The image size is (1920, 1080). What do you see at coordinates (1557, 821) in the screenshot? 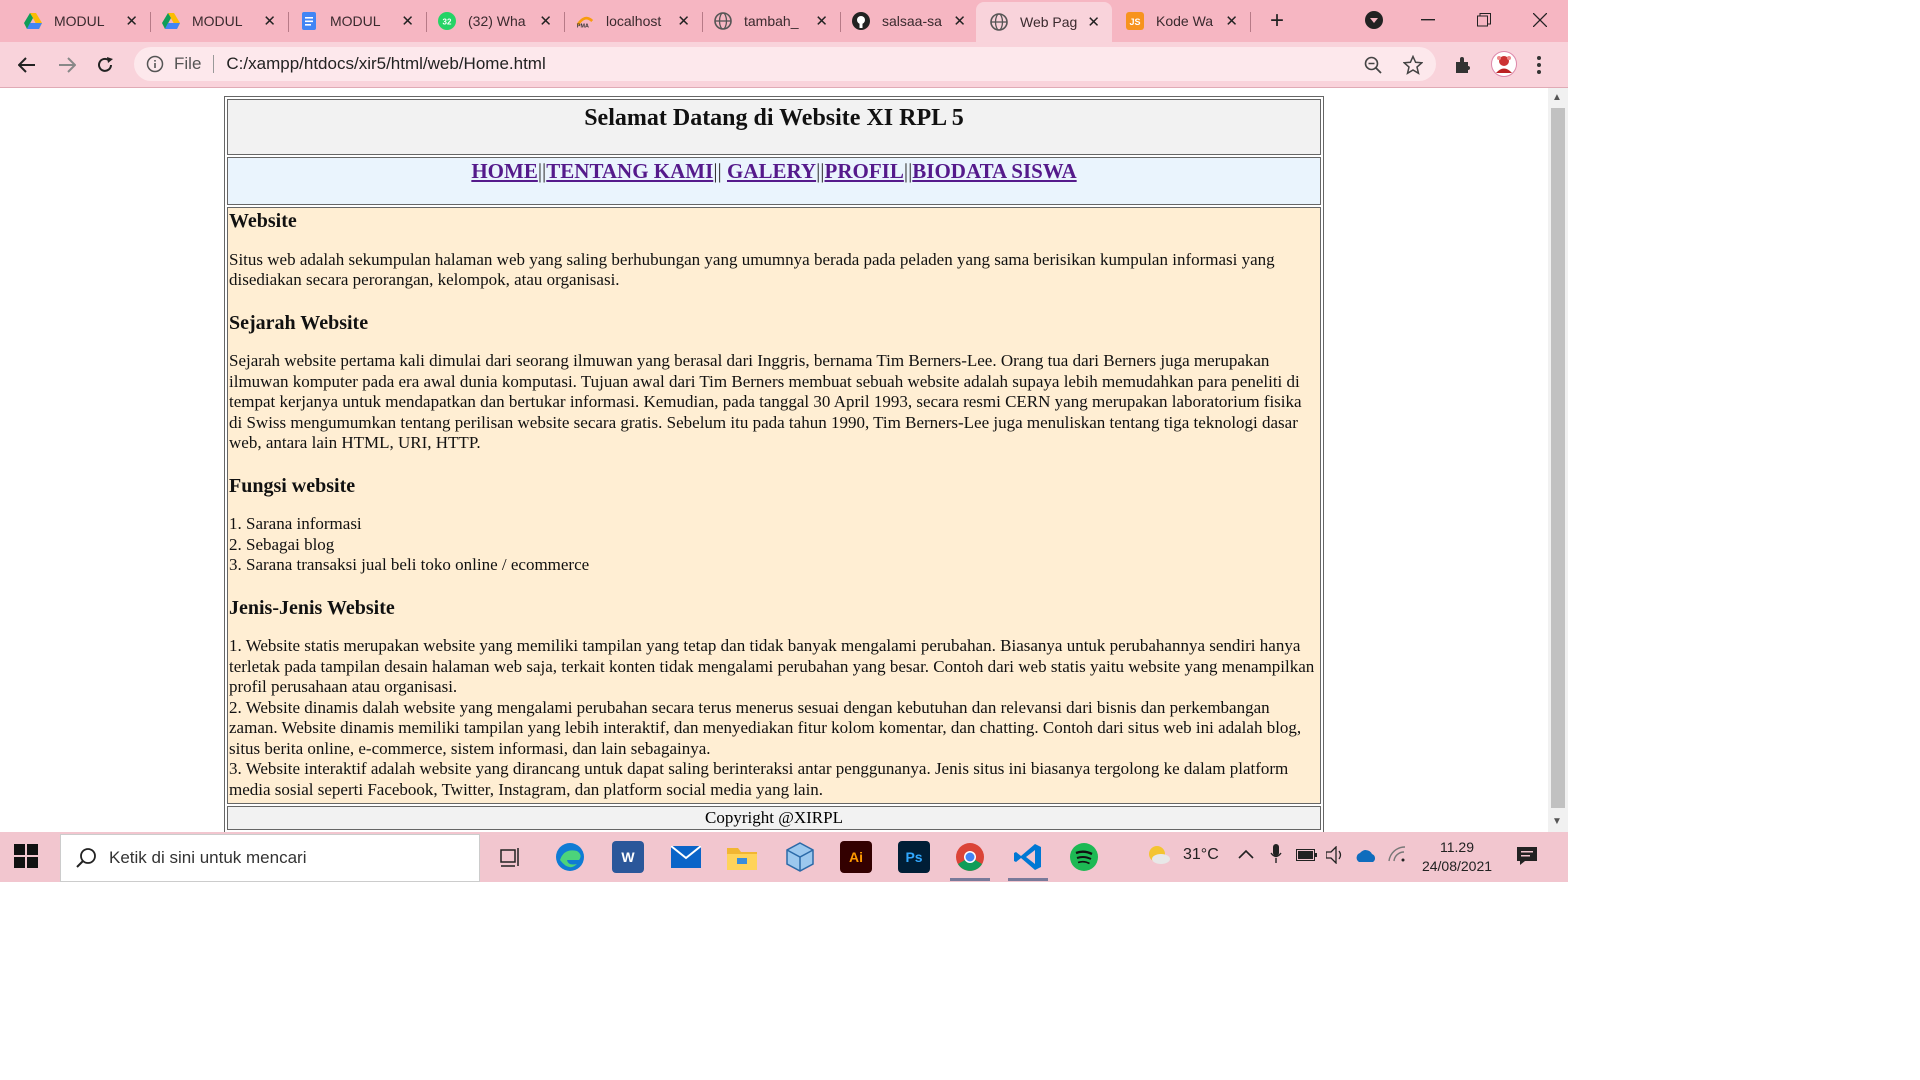
I see `scroll-down-icon: ▼` at bounding box center [1557, 821].